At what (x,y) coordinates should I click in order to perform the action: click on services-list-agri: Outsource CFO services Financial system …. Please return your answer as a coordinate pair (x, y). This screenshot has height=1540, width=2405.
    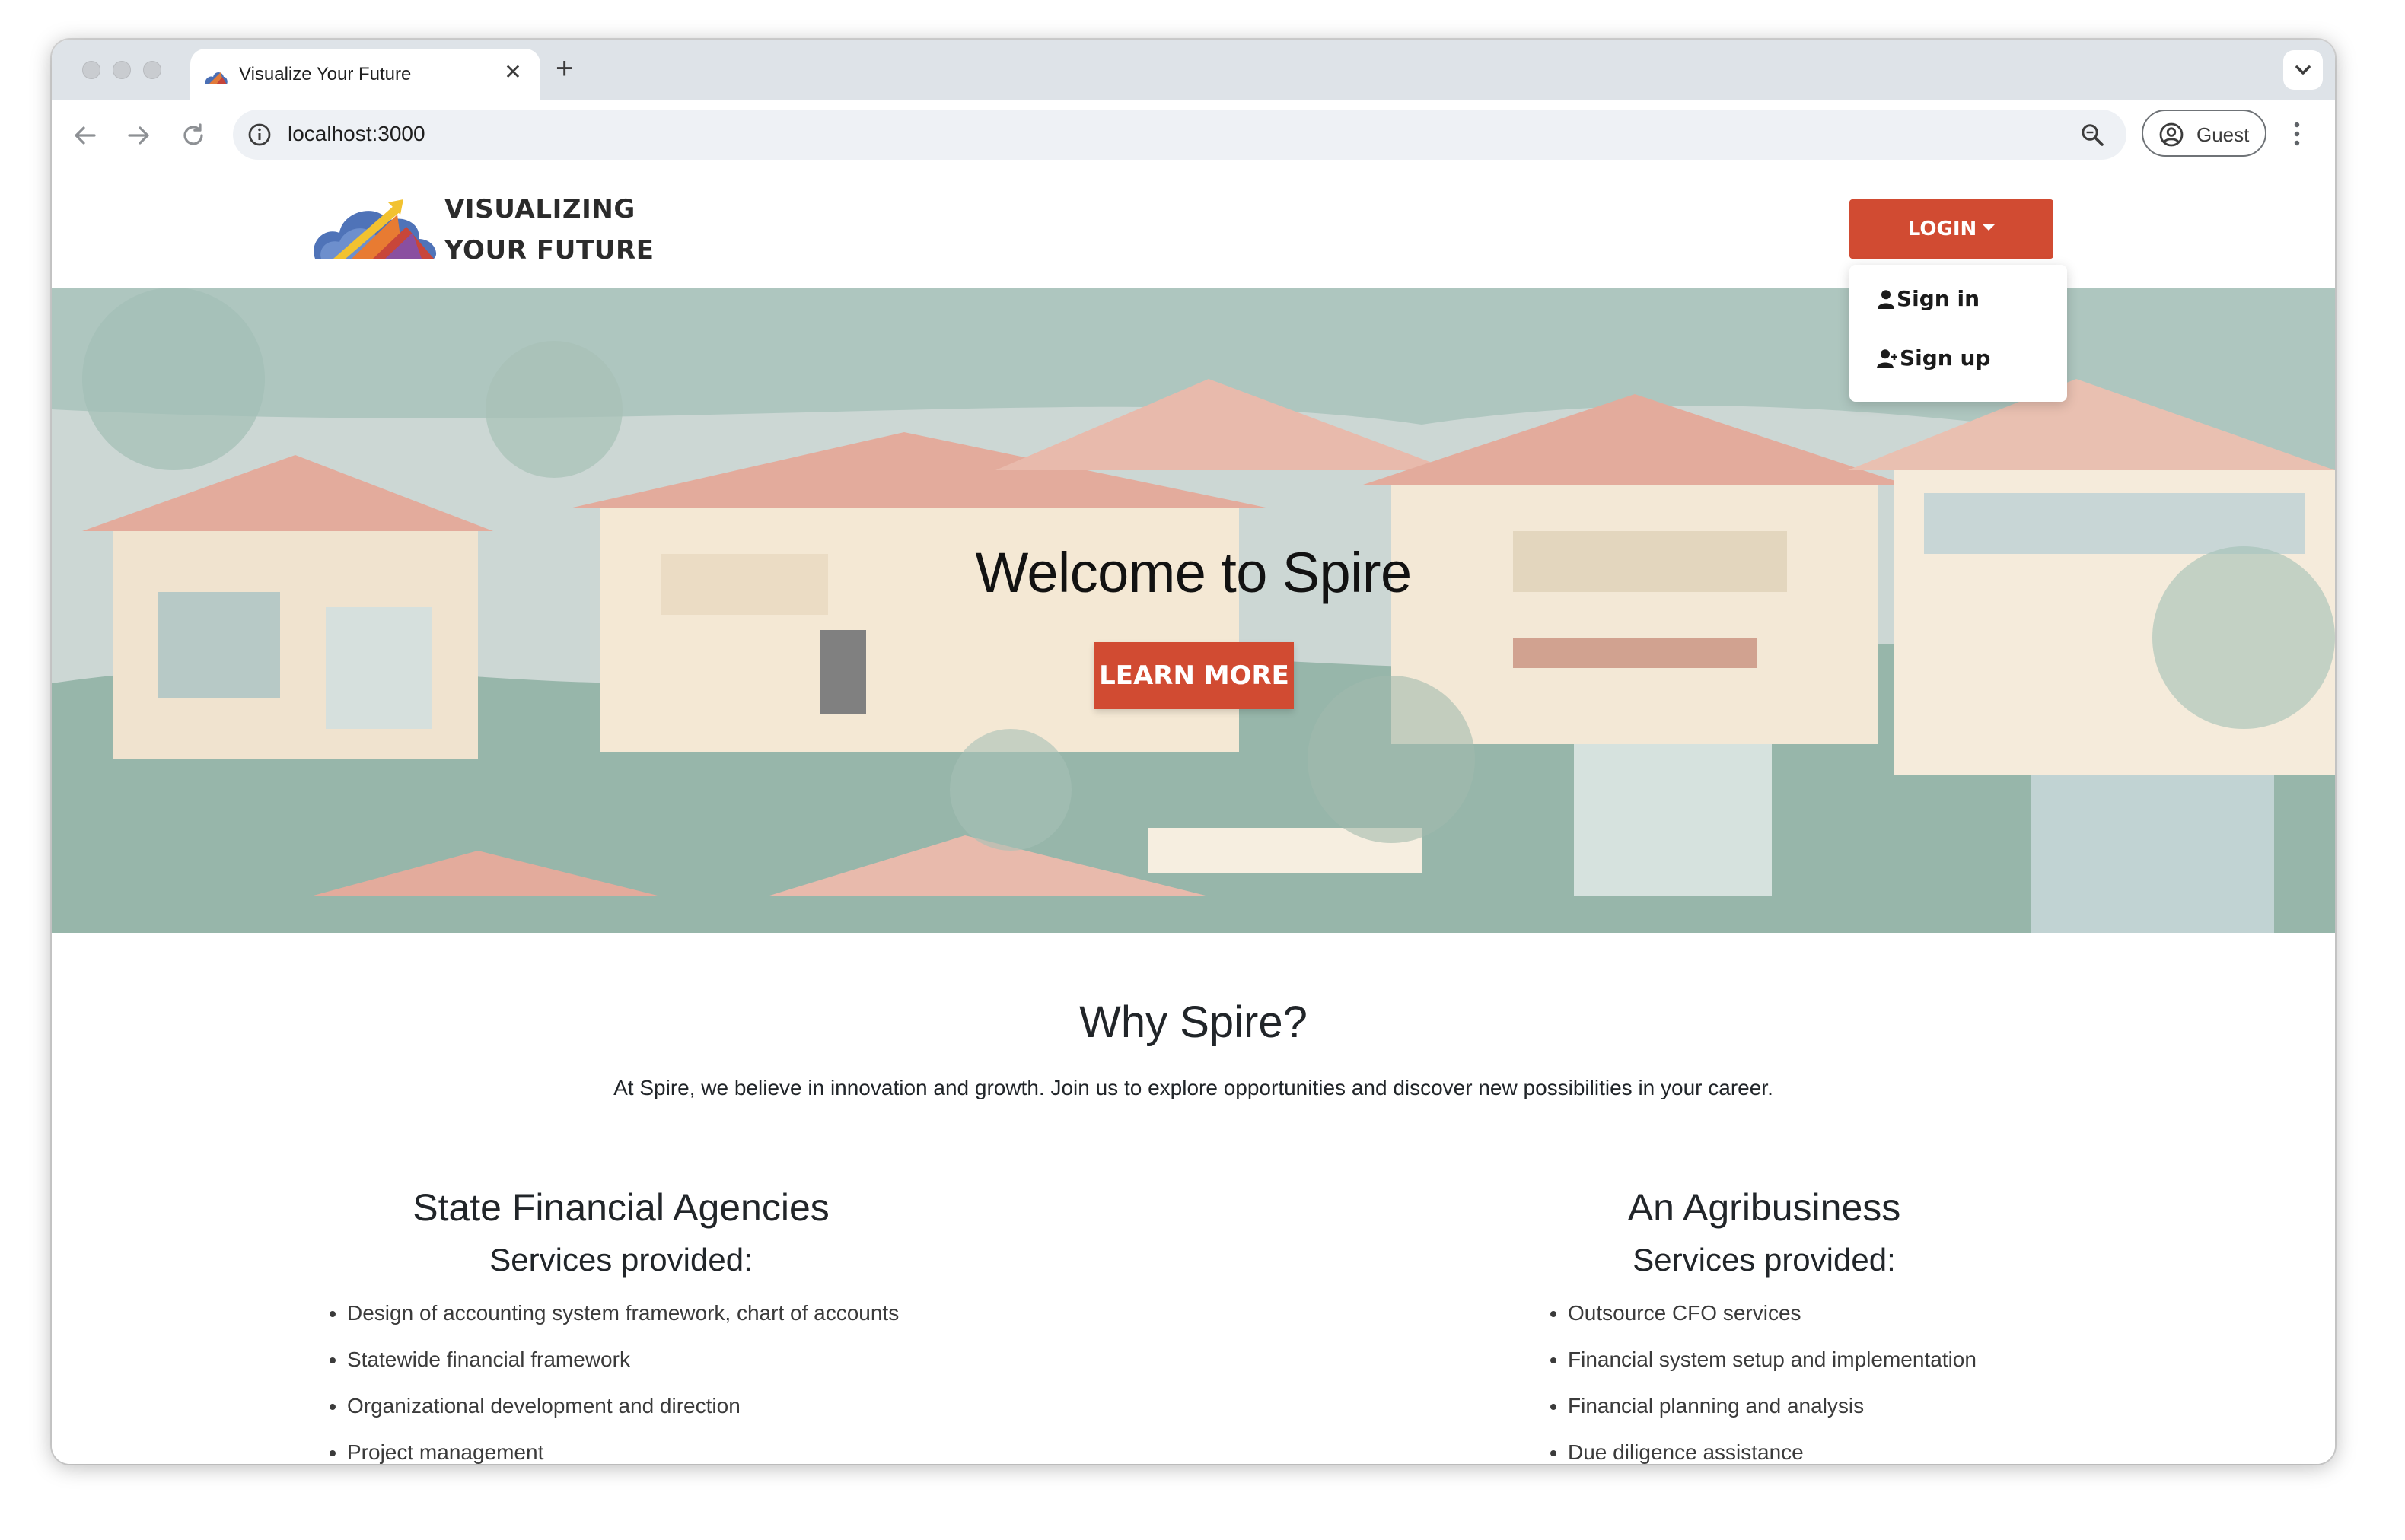
    Looking at the image, I should click on (1757, 1381).